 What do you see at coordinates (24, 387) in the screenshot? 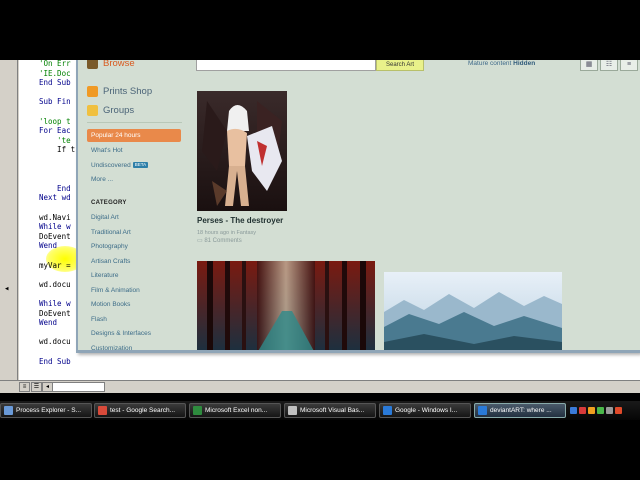
I see `procedure-view-button: ≡` at bounding box center [24, 387].